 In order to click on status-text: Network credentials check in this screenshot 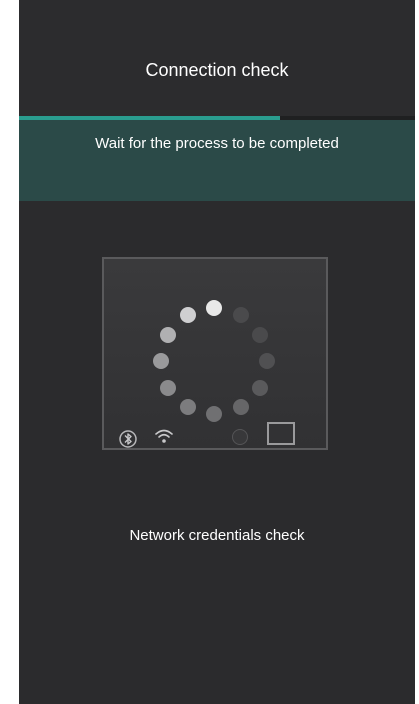, I will do `click(217, 535)`.